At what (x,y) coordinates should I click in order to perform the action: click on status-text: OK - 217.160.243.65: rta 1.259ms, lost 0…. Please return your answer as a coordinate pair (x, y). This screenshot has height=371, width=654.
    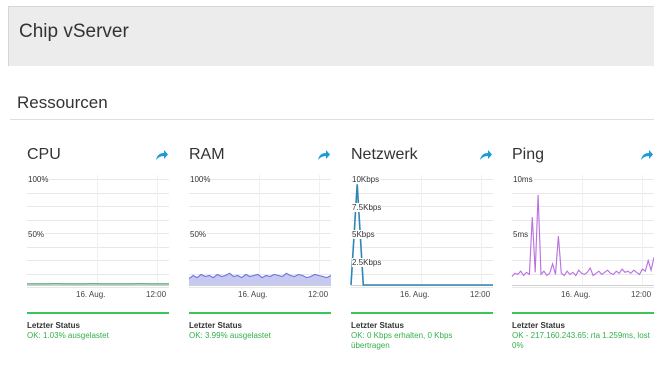
    Looking at the image, I should click on (581, 340).